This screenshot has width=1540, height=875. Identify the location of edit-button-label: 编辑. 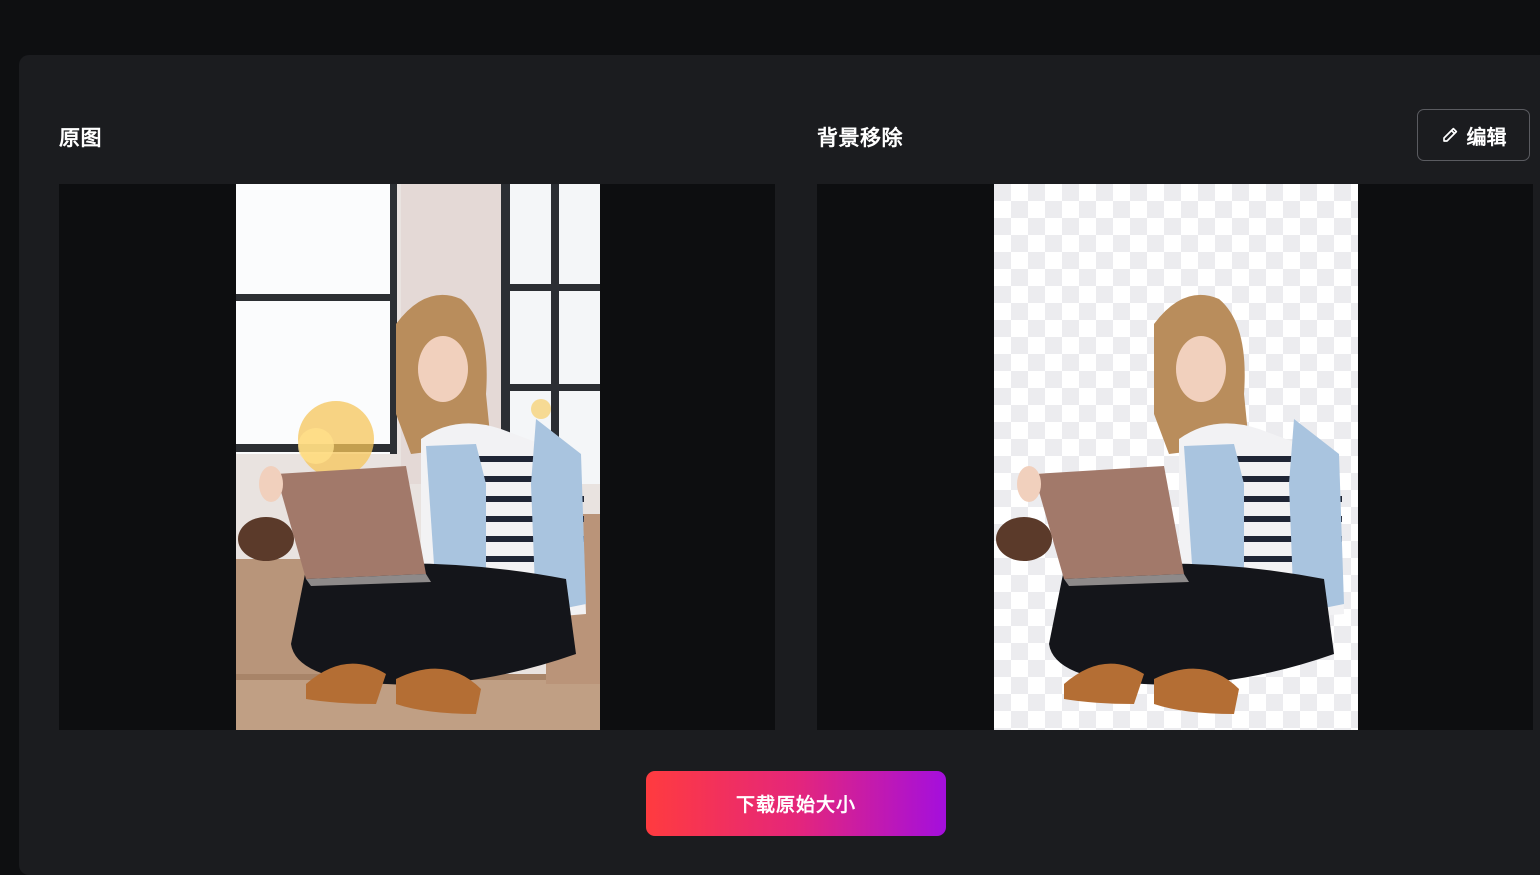
(1486, 136).